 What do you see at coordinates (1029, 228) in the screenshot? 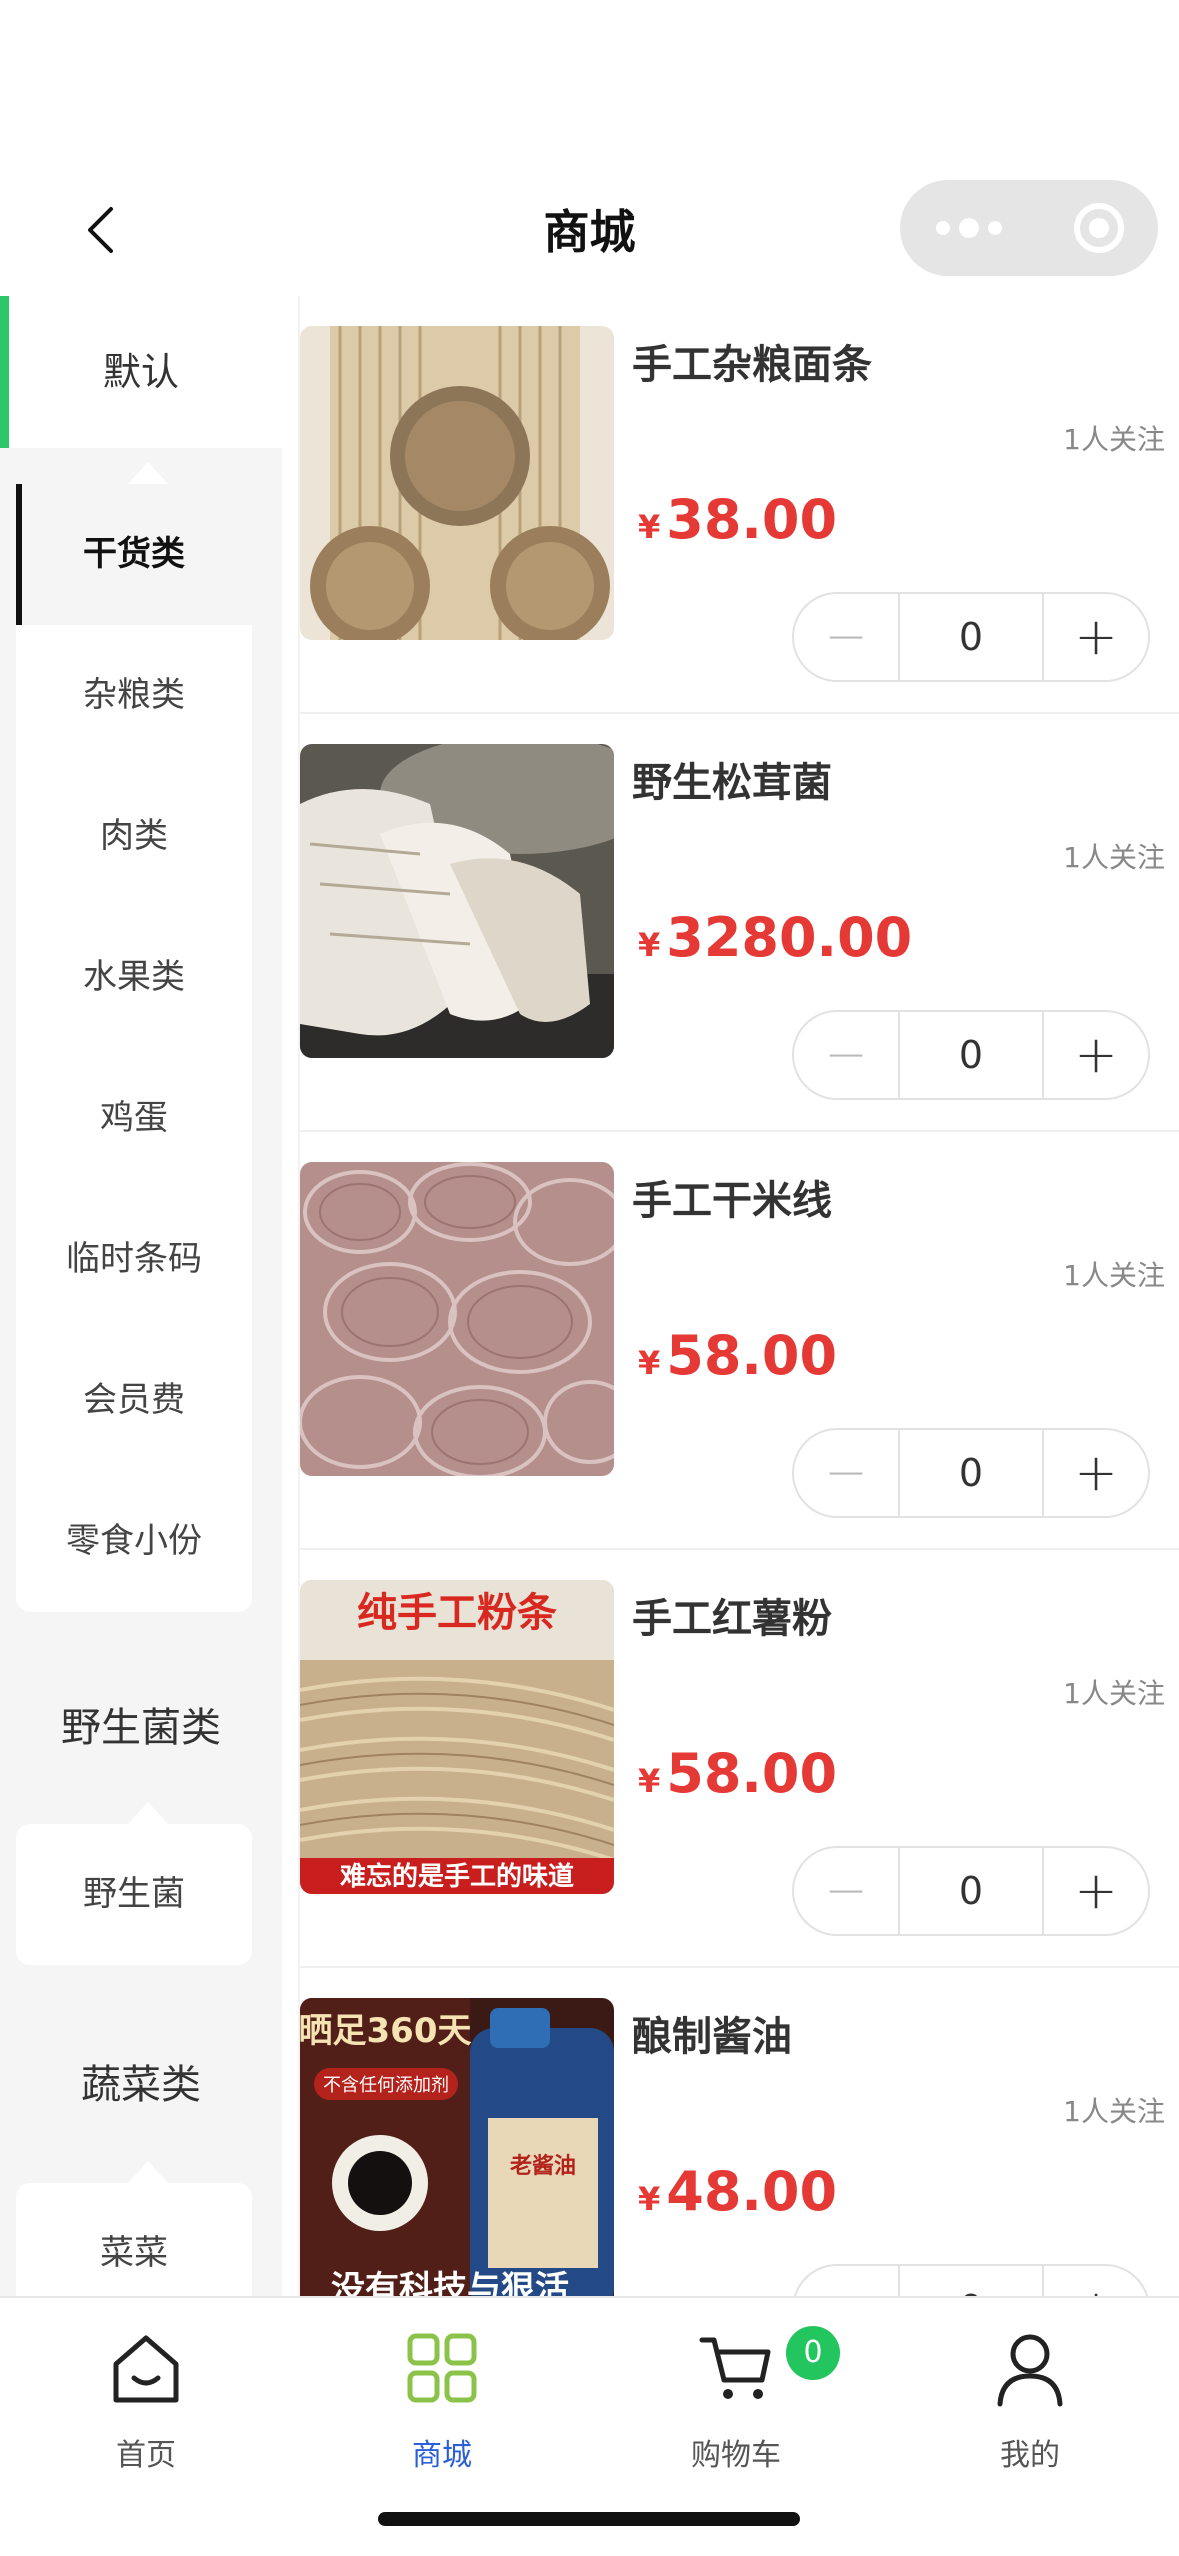
I see `mini-program-capsule` at bounding box center [1029, 228].